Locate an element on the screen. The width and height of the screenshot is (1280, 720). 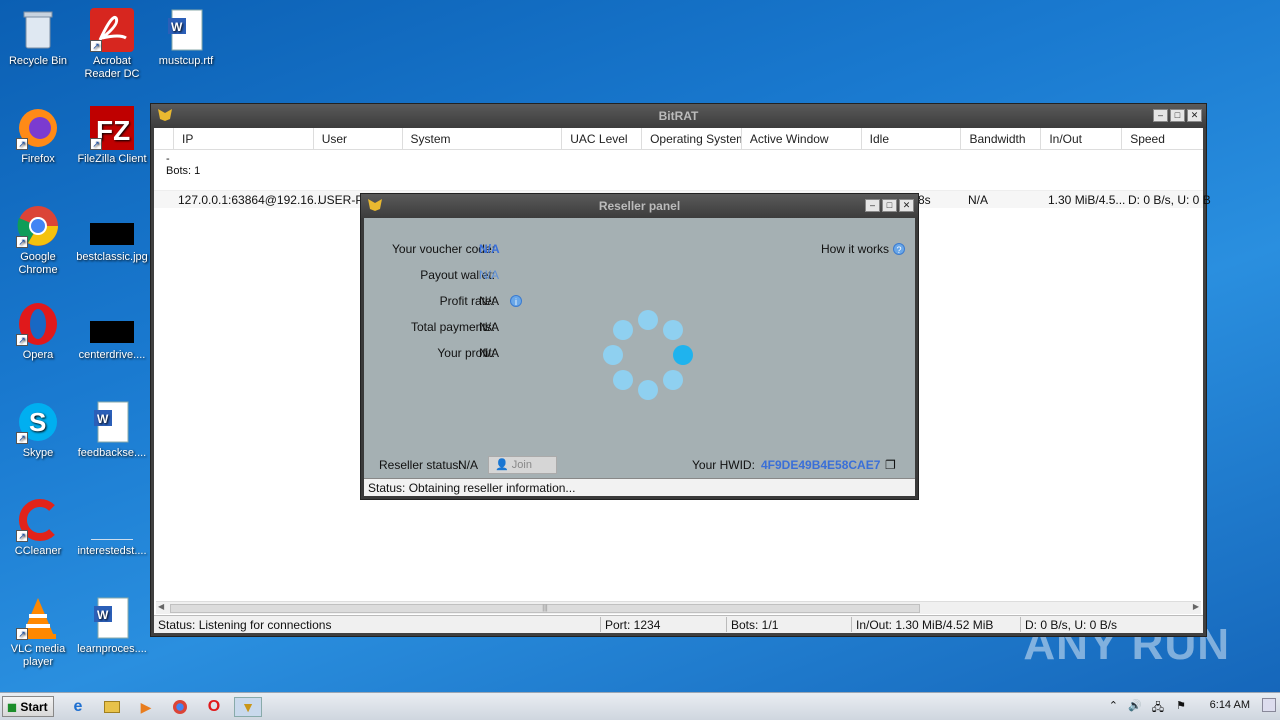
reseller-status-value: N/A is located at coordinates (468, 465).